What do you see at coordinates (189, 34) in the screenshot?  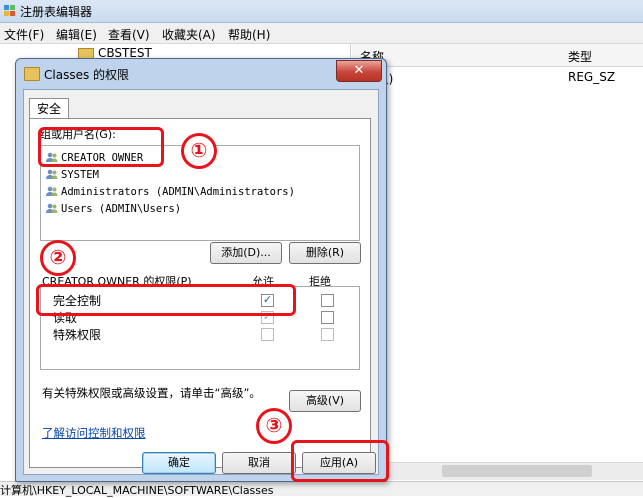 I see `menu-favorites: 收藏夹(A)` at bounding box center [189, 34].